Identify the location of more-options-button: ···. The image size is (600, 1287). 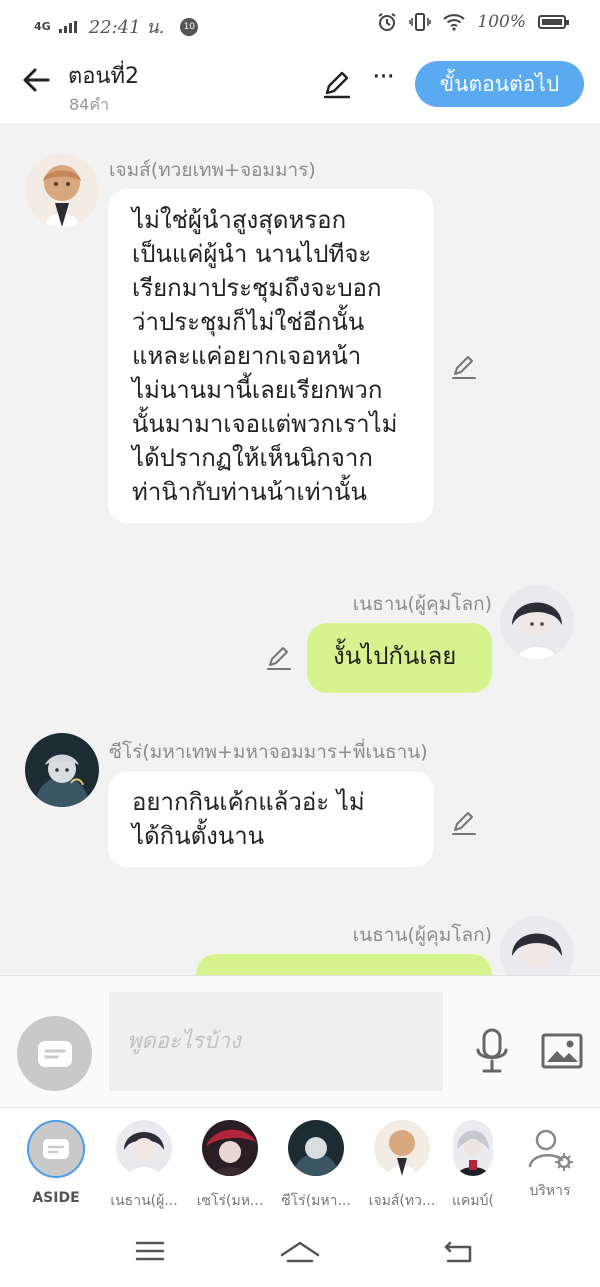
(383, 80).